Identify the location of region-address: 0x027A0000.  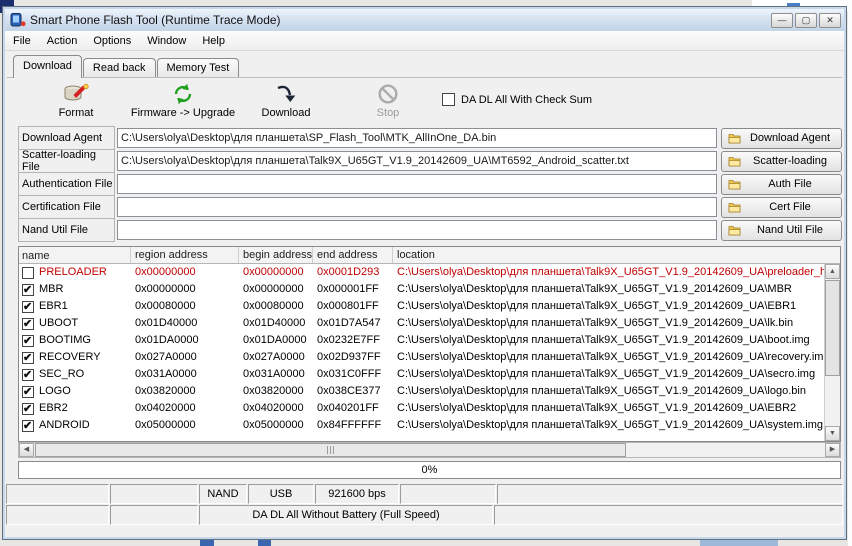
(166, 357).